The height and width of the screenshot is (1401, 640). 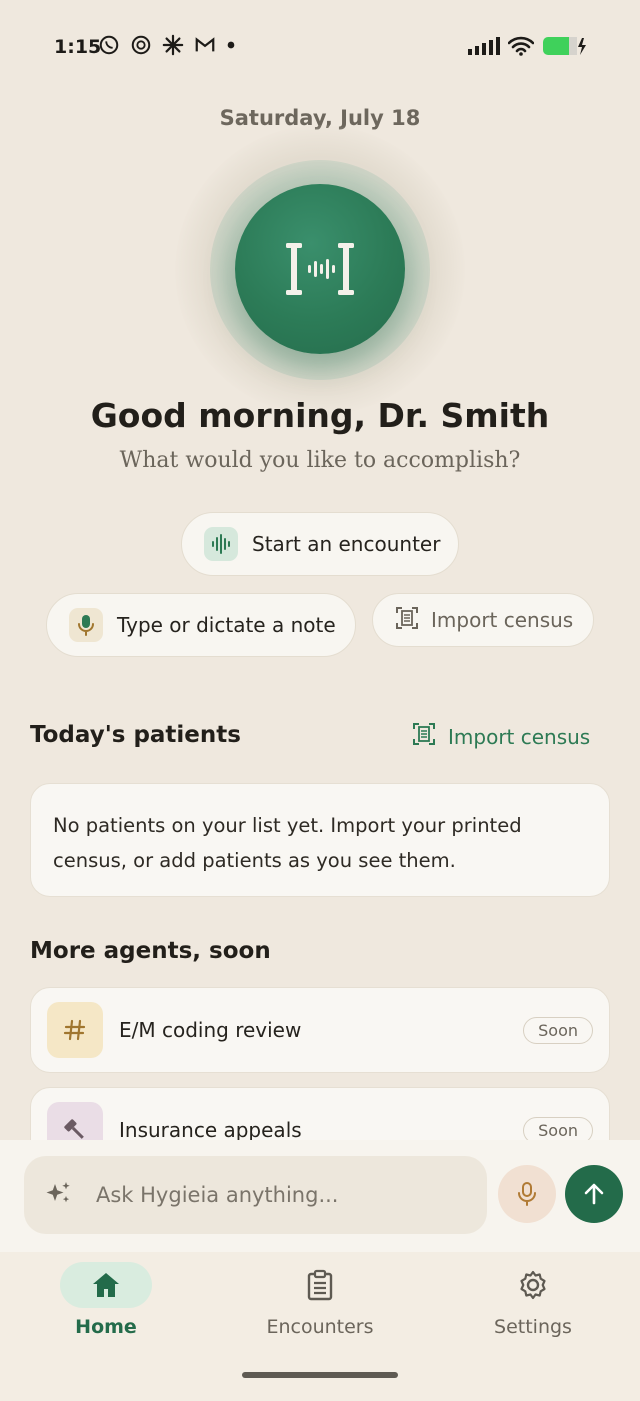 I want to click on gmail-icon, so click(x=205, y=44).